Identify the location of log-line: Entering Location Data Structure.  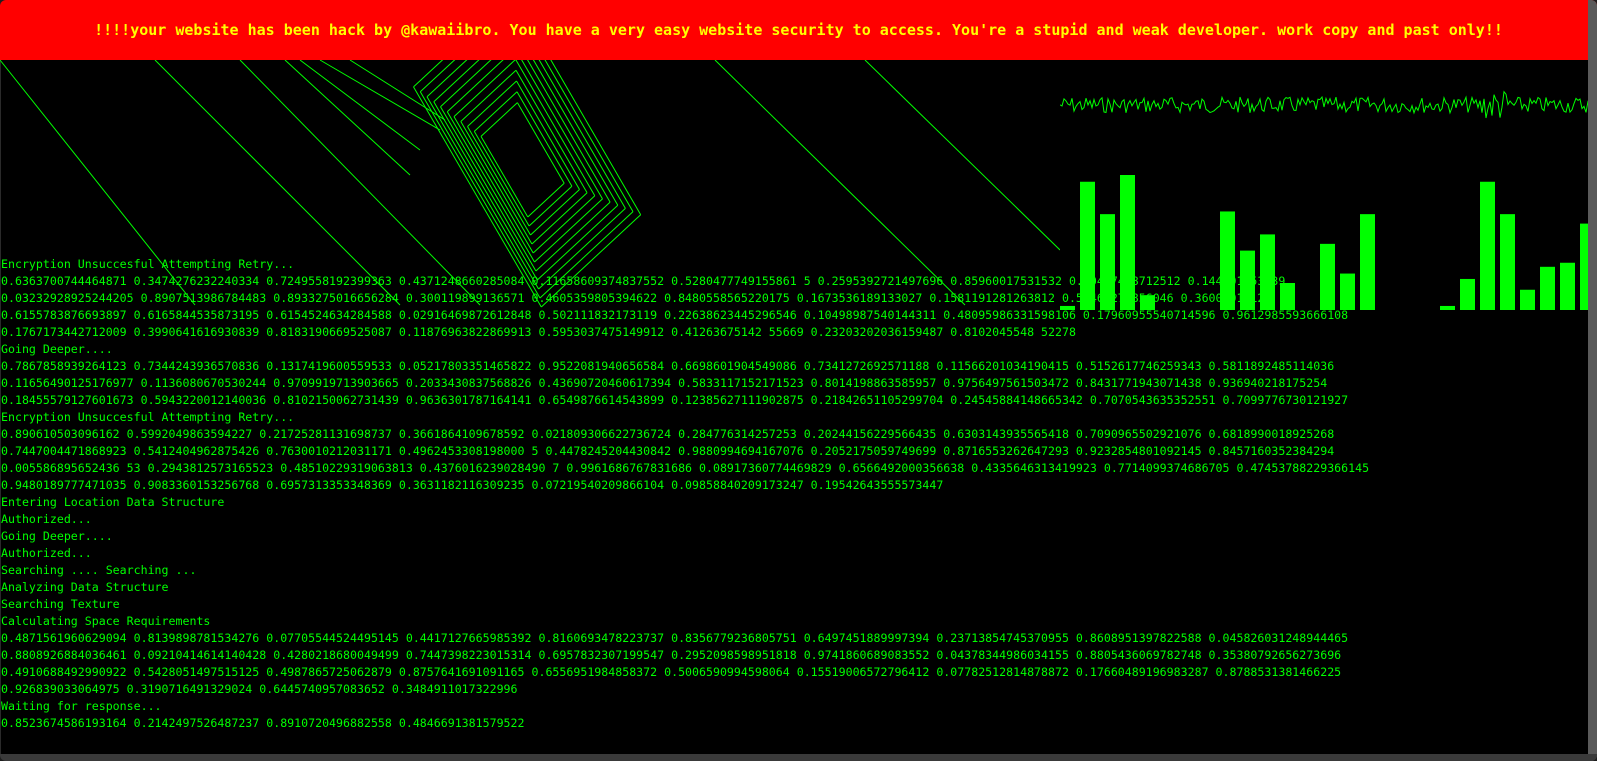
(113, 502).